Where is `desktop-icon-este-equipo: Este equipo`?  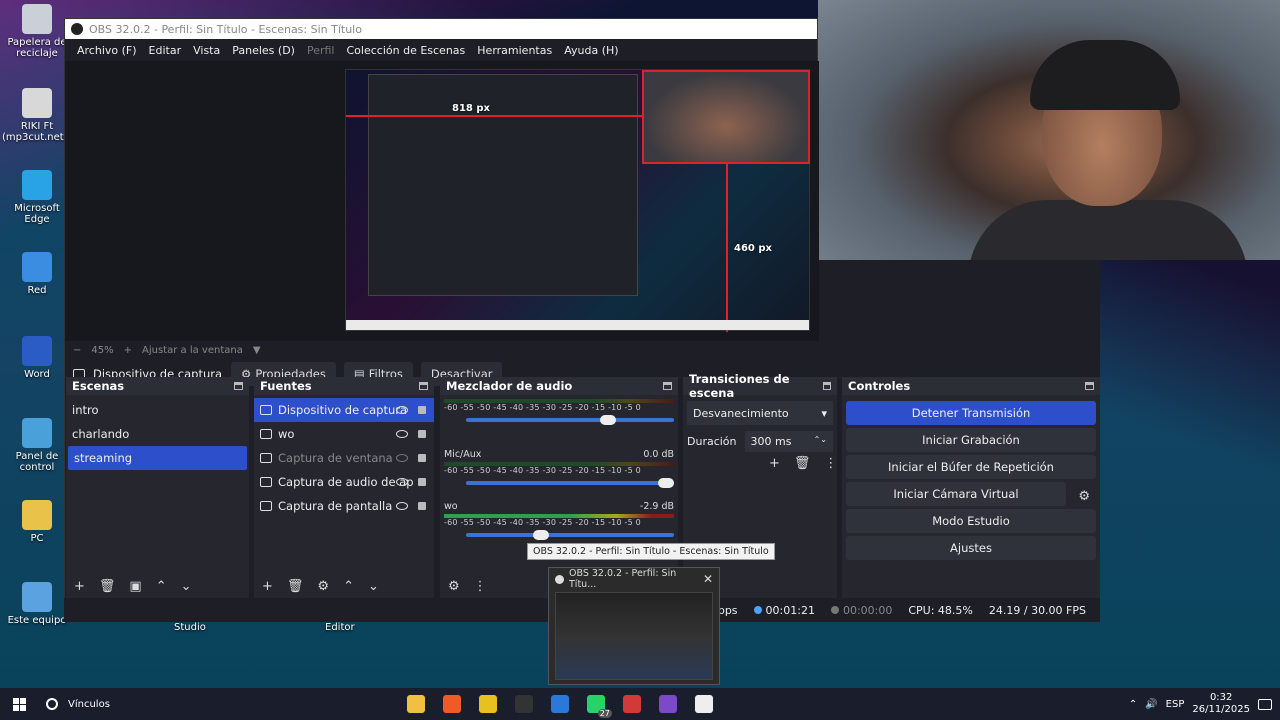 desktop-icon-este-equipo: Este equipo is located at coordinates (37, 604).